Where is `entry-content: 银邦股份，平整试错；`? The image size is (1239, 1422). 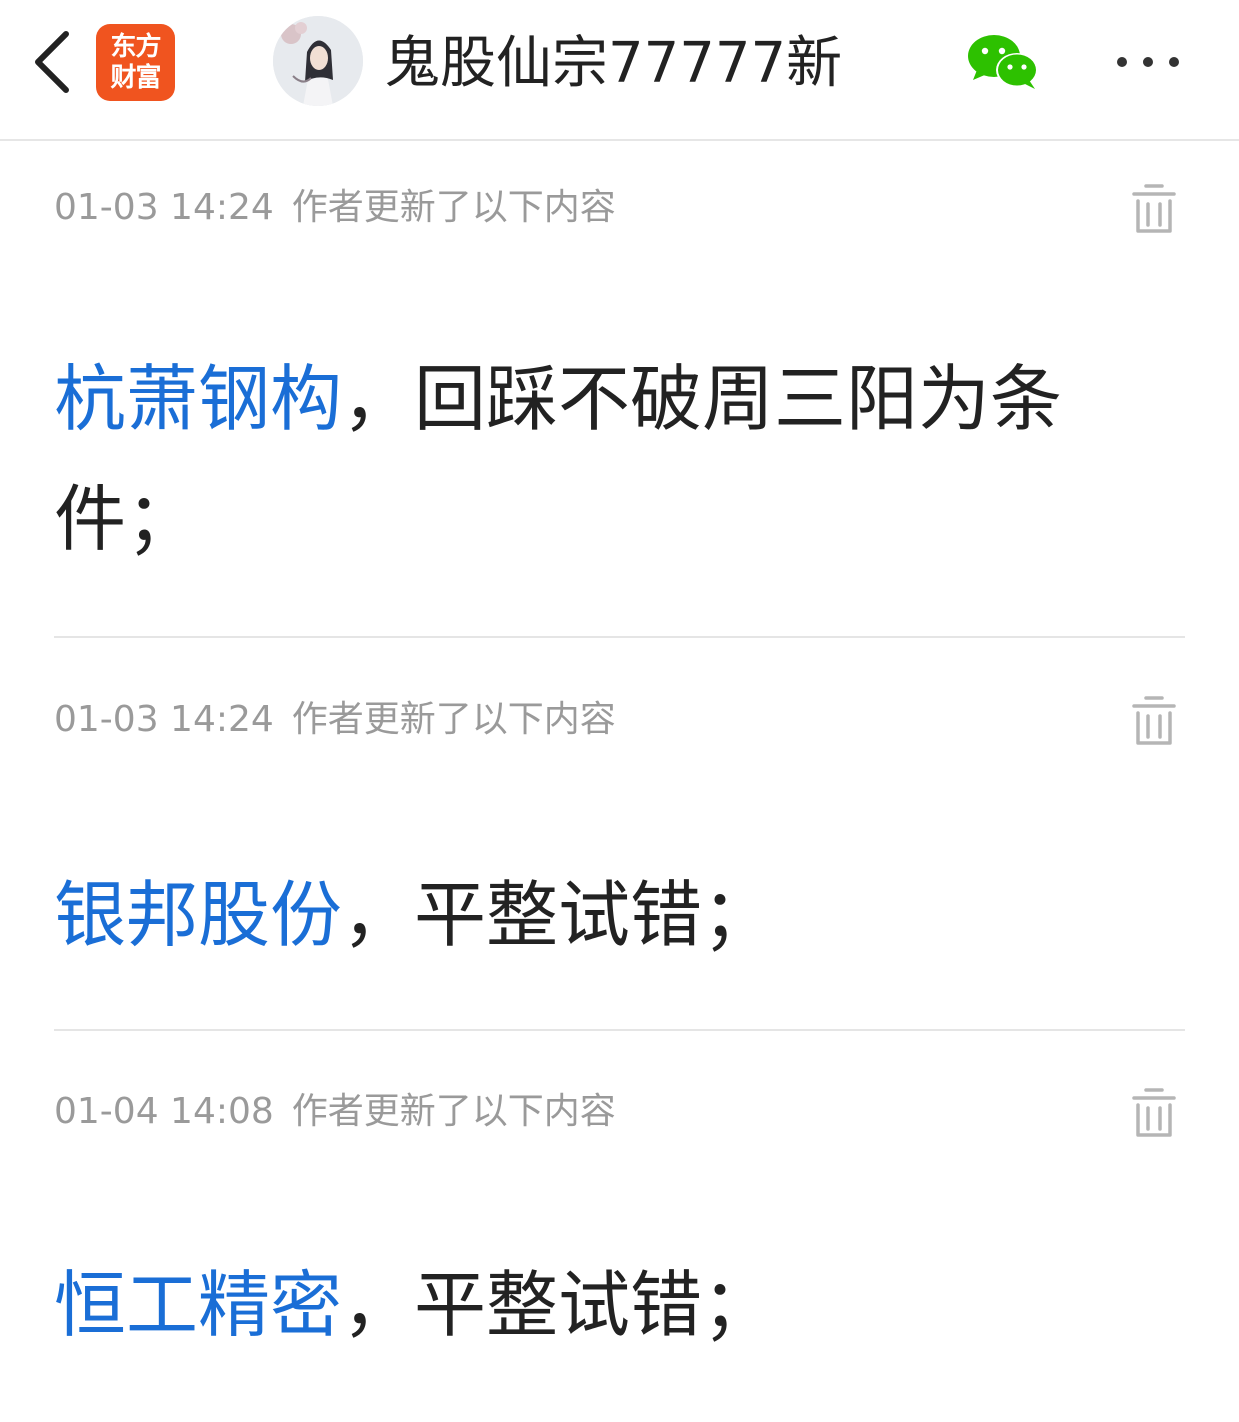
entry-content: 银邦股份，平整试错； is located at coordinates (589, 915).